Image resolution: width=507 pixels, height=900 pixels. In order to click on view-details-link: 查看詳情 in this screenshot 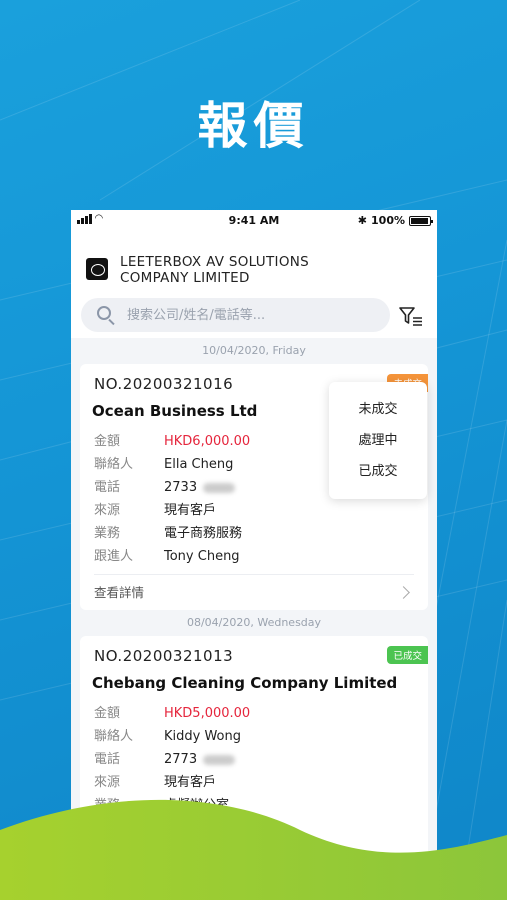, I will do `click(254, 592)`.